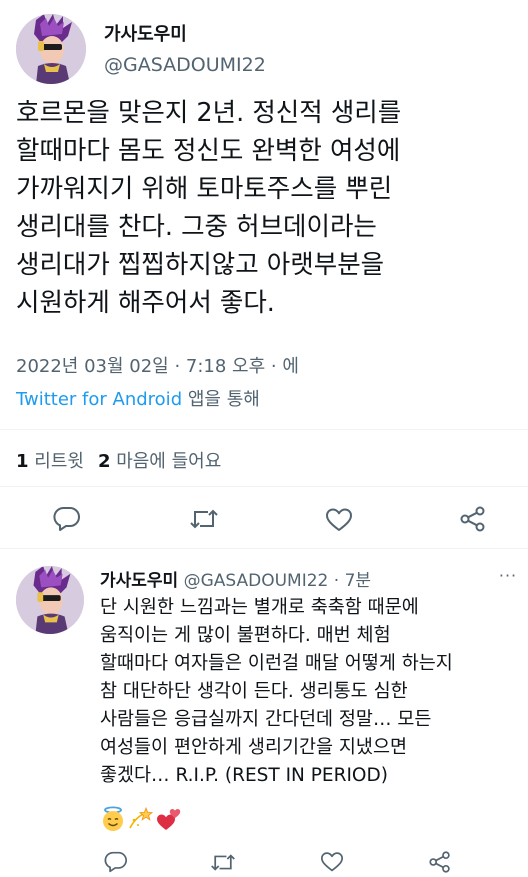  Describe the element at coordinates (169, 819) in the screenshot. I see `two-hearts-icon` at that location.